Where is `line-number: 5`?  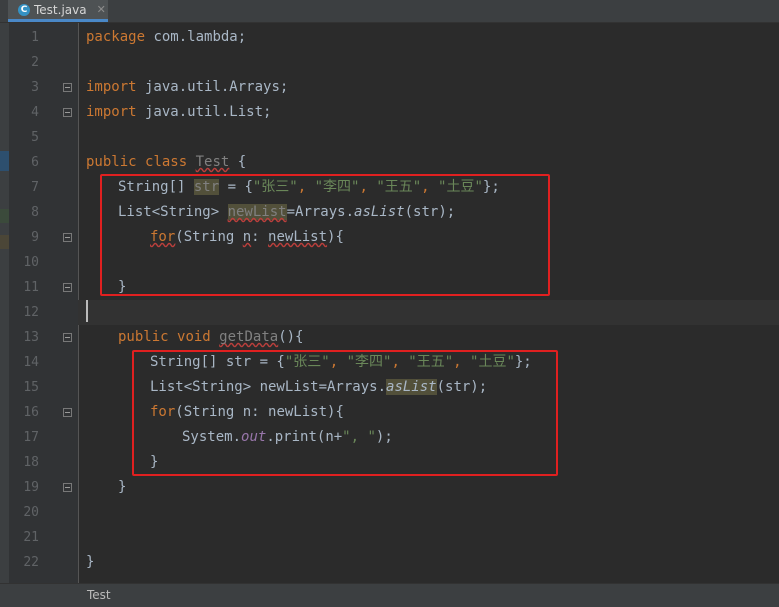 line-number: 5 is located at coordinates (35, 137).